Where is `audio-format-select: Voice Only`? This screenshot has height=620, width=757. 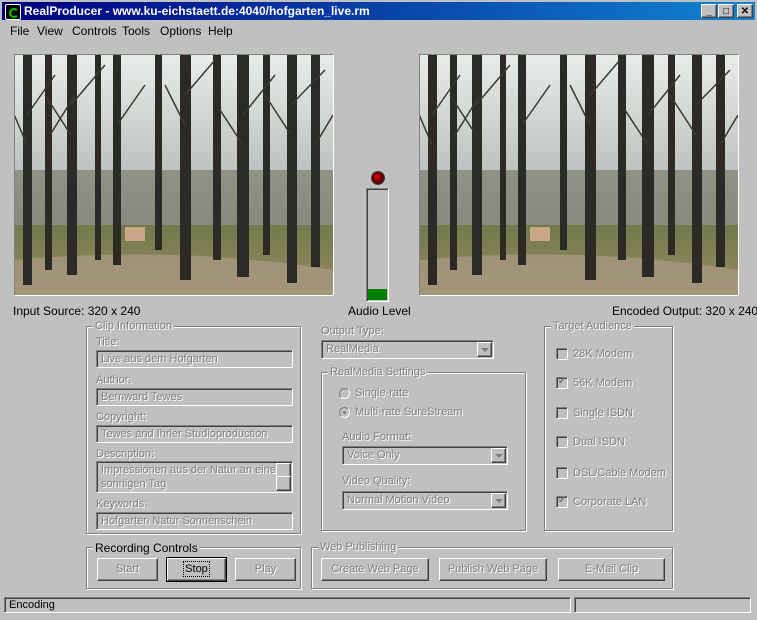 audio-format-select: Voice Only is located at coordinates (425, 455).